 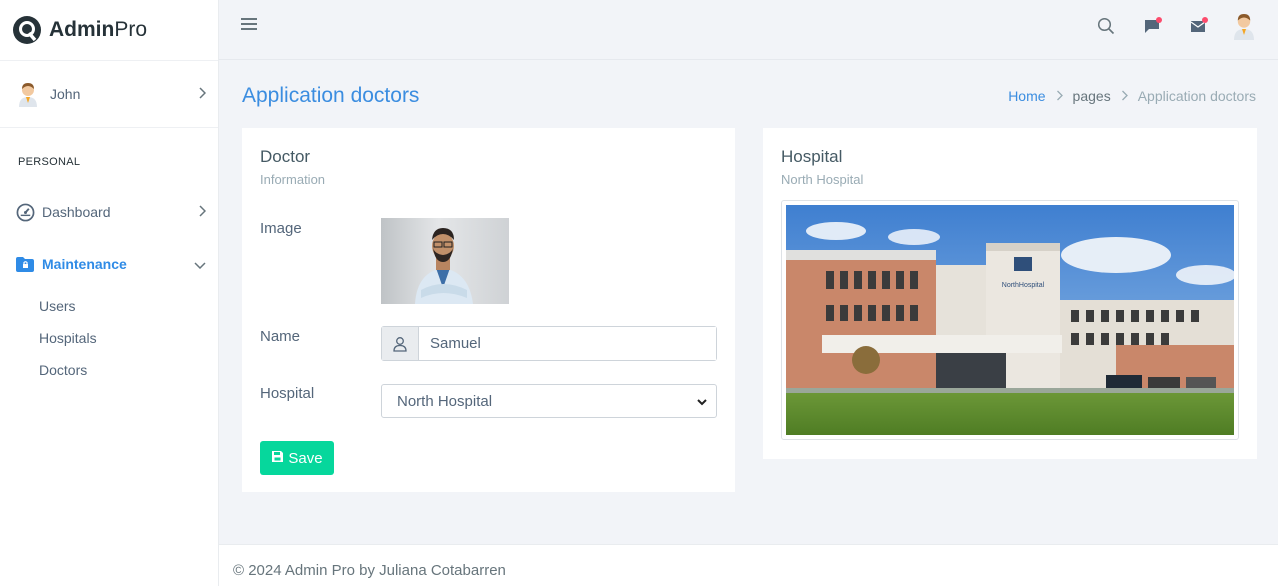 What do you see at coordinates (822, 179) in the screenshot?
I see `card-subtitle: North Hospital` at bounding box center [822, 179].